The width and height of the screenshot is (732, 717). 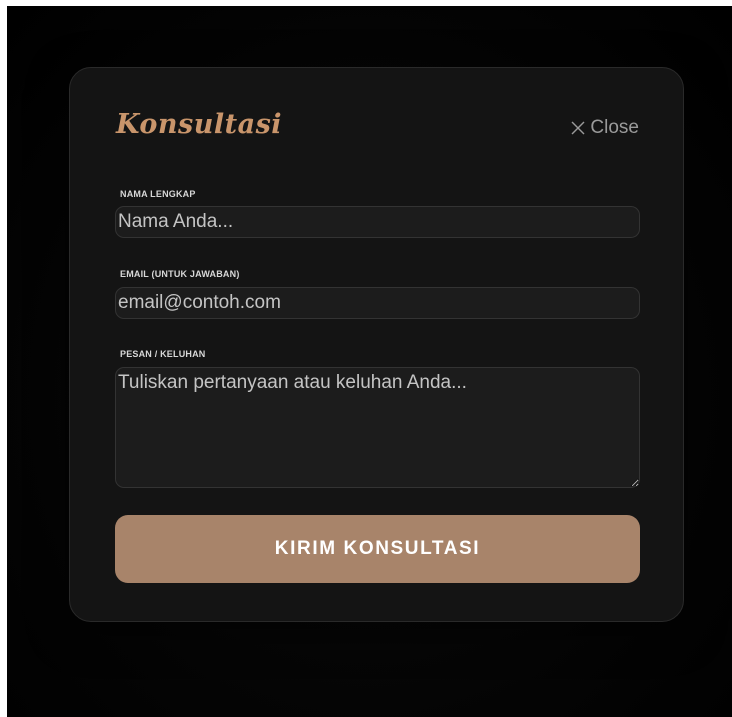 What do you see at coordinates (614, 127) in the screenshot?
I see `close-label: Close` at bounding box center [614, 127].